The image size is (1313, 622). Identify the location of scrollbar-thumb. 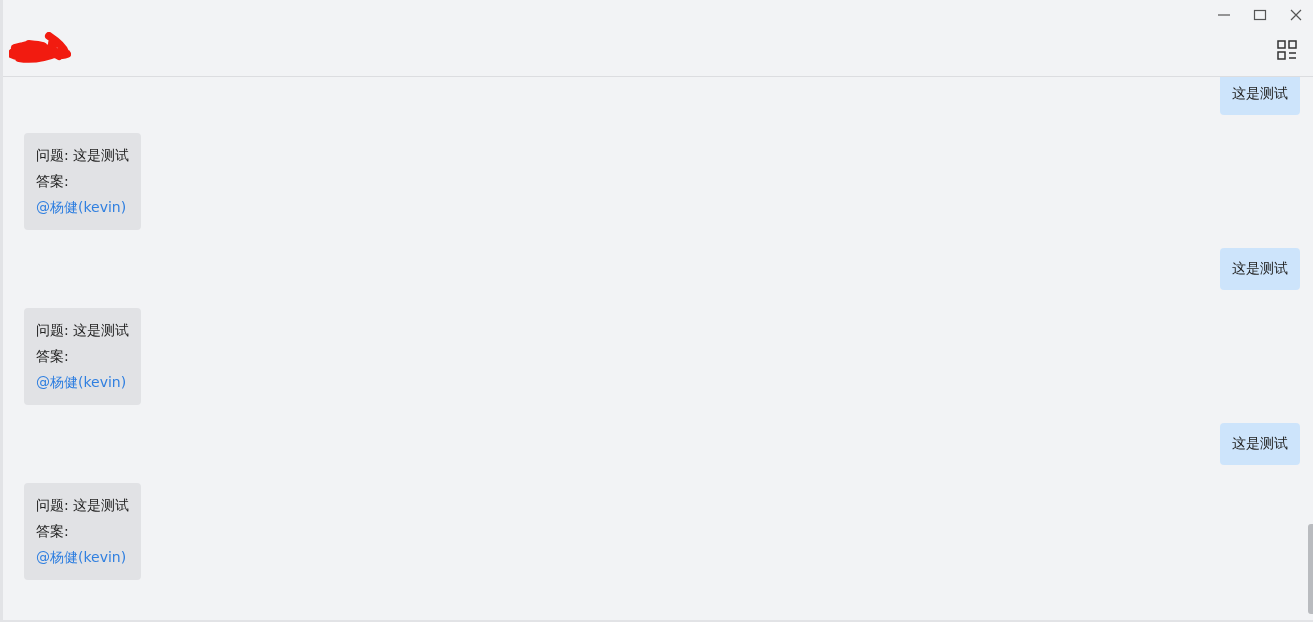
(1310, 569).